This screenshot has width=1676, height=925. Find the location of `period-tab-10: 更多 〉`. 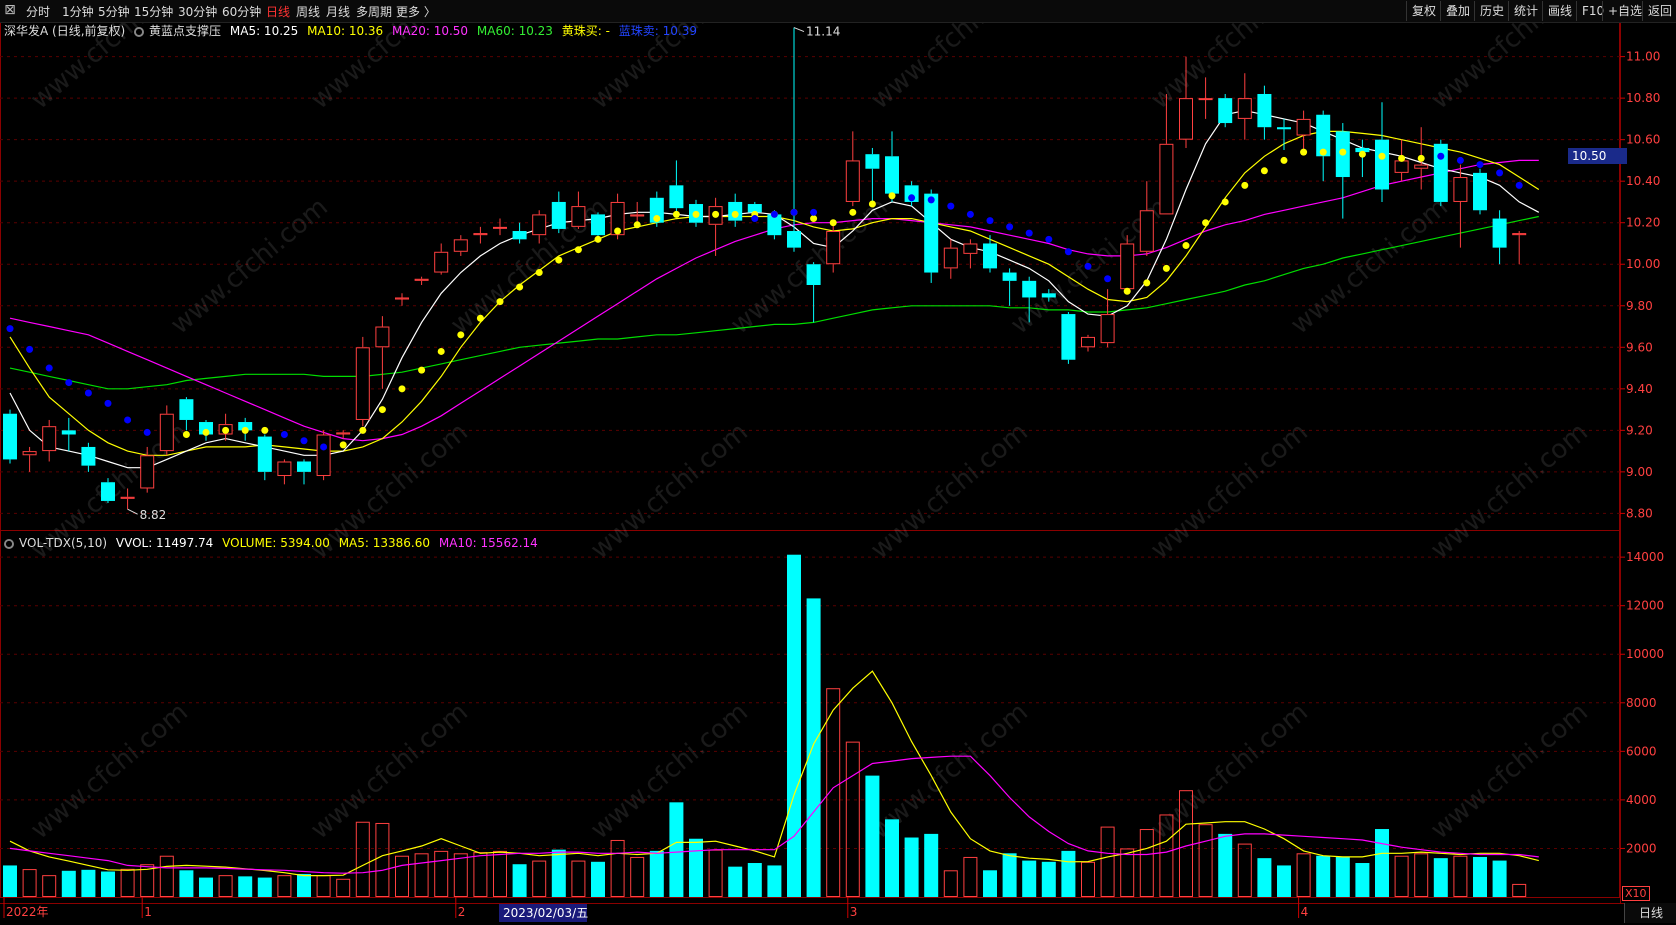

period-tab-10: 更多 〉 is located at coordinates (416, 11).